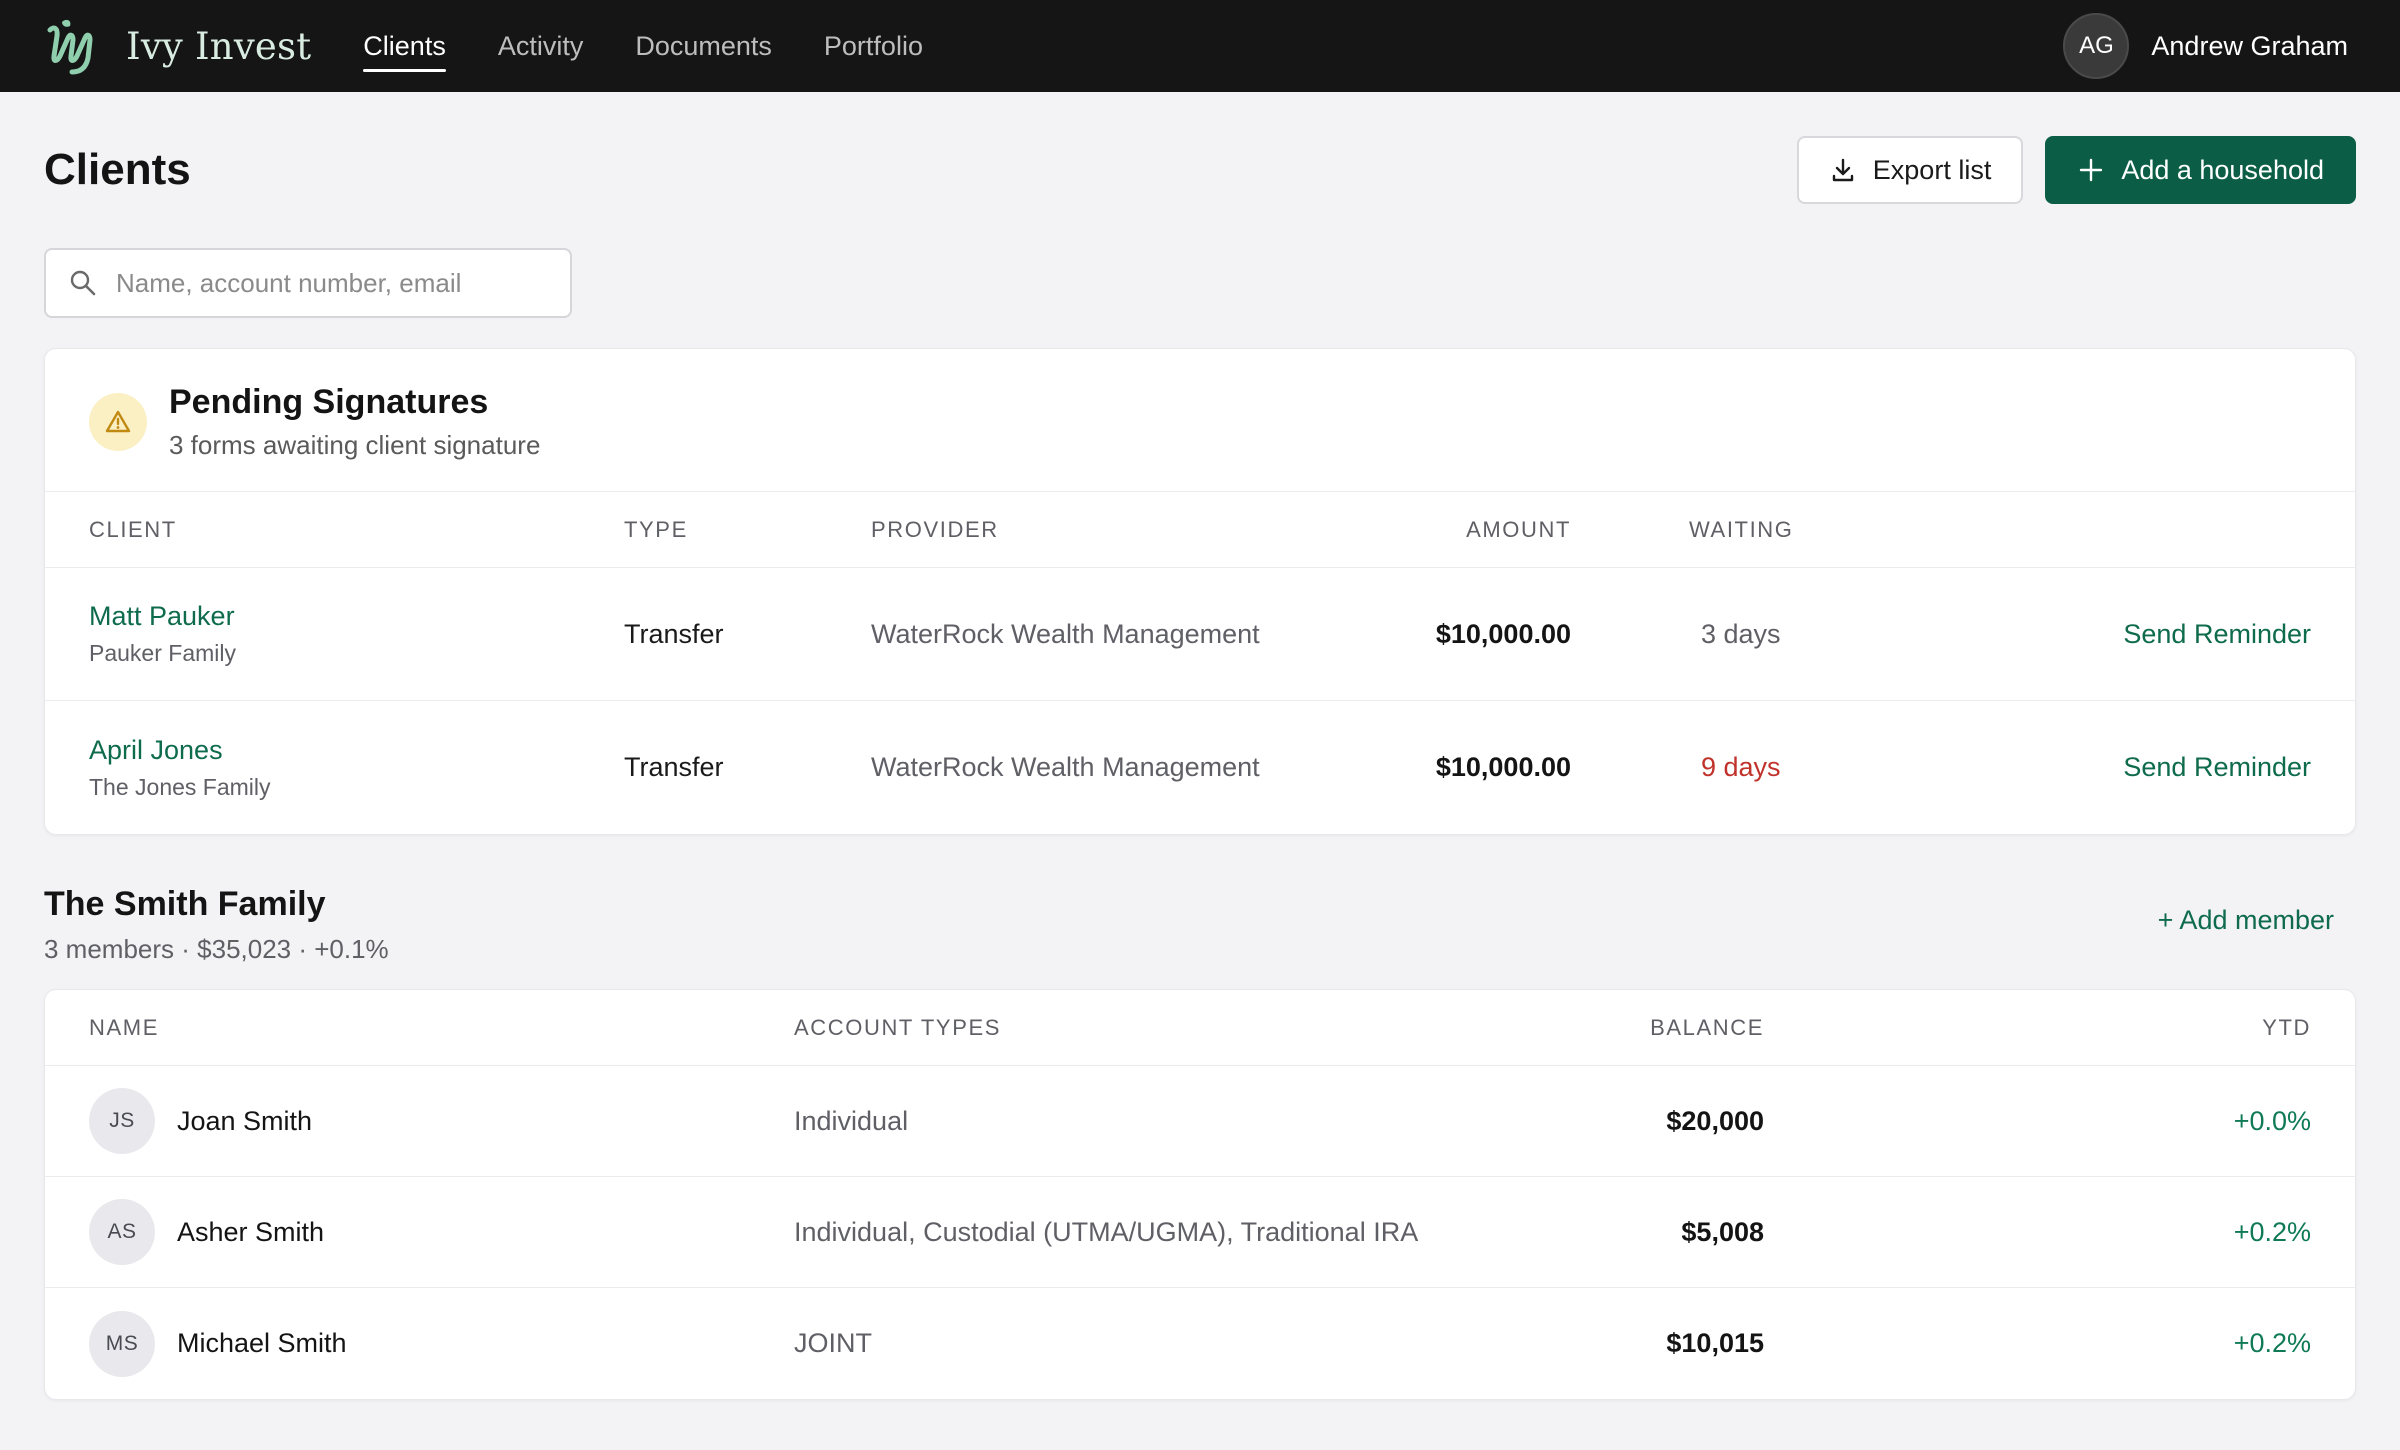  Describe the element at coordinates (2272, 1120) in the screenshot. I see `ytd-cell: +0.0%` at that location.